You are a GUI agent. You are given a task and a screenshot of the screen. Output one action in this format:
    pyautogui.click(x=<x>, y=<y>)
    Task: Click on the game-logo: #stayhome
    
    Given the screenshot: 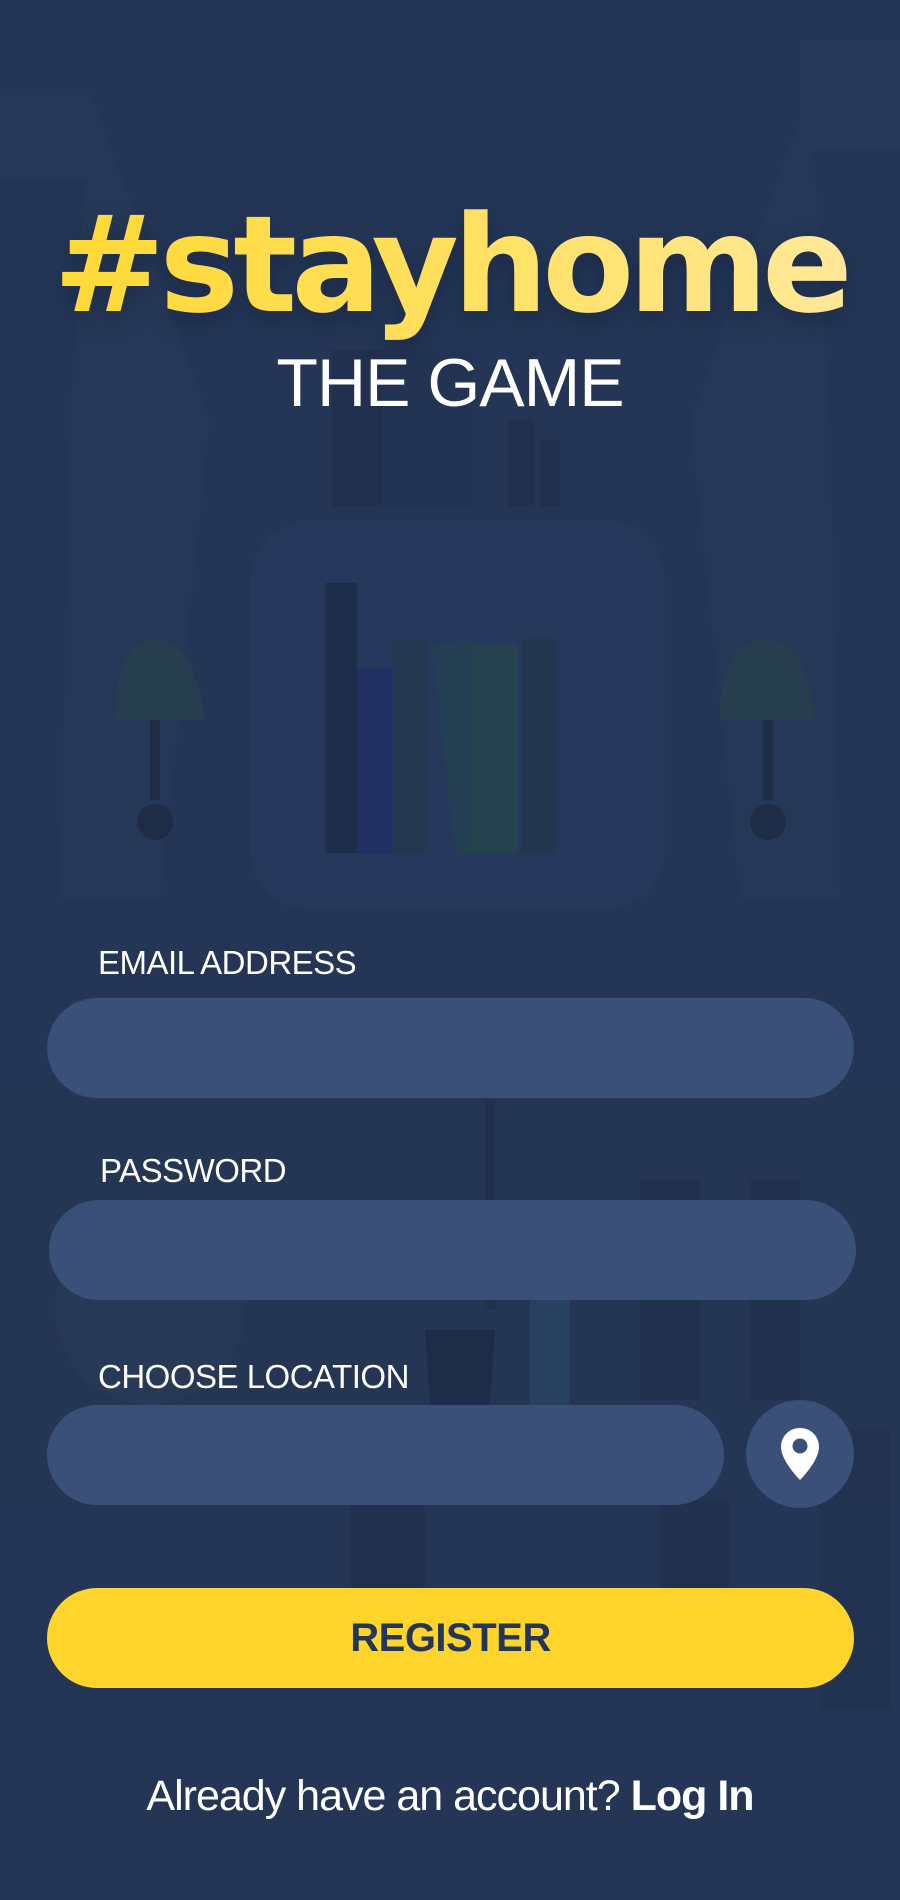 What is the action you would take?
    pyautogui.click(x=450, y=265)
    